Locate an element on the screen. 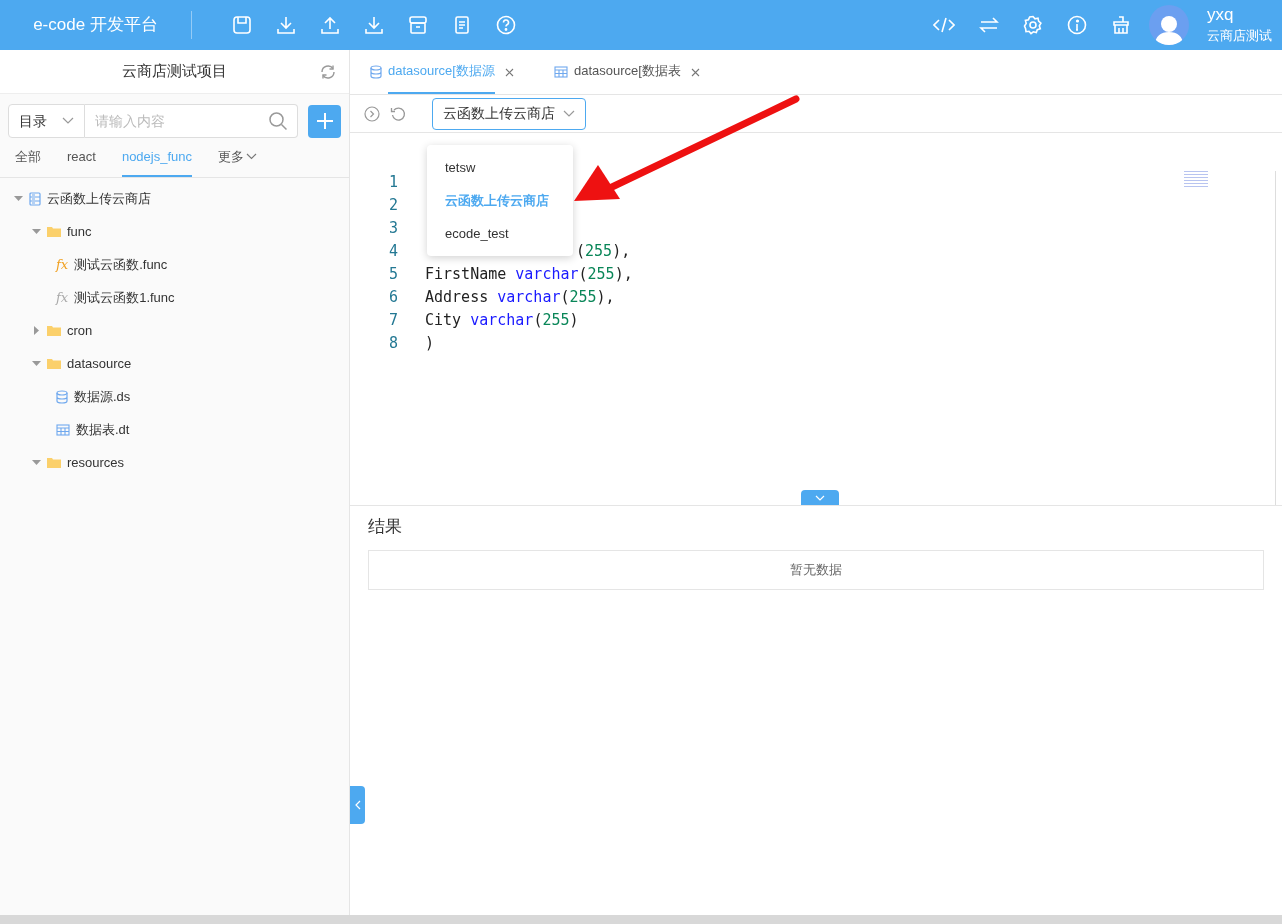  line-number: 5 is located at coordinates (392, 275).